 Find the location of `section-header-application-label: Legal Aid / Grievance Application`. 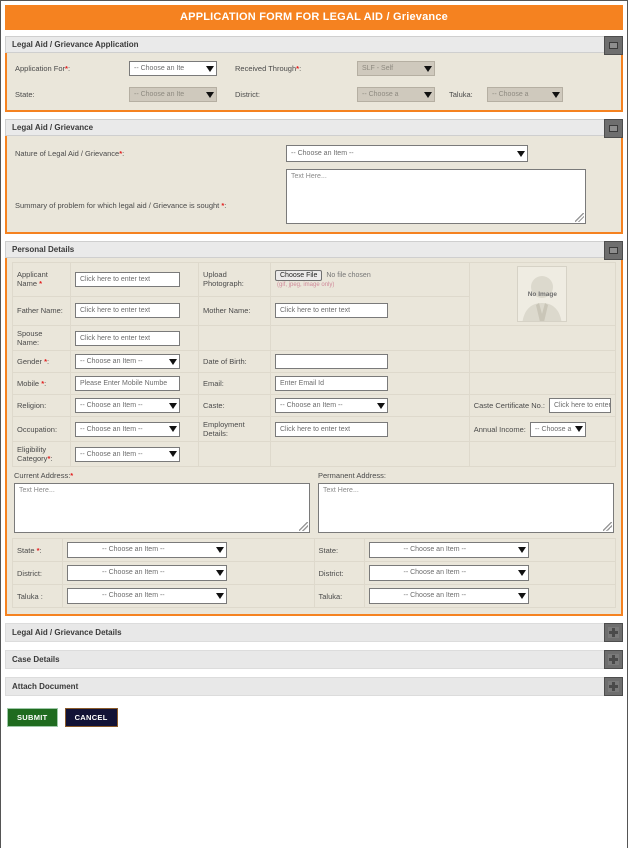

section-header-application-label: Legal Aid / Grievance Application is located at coordinates (75, 44).